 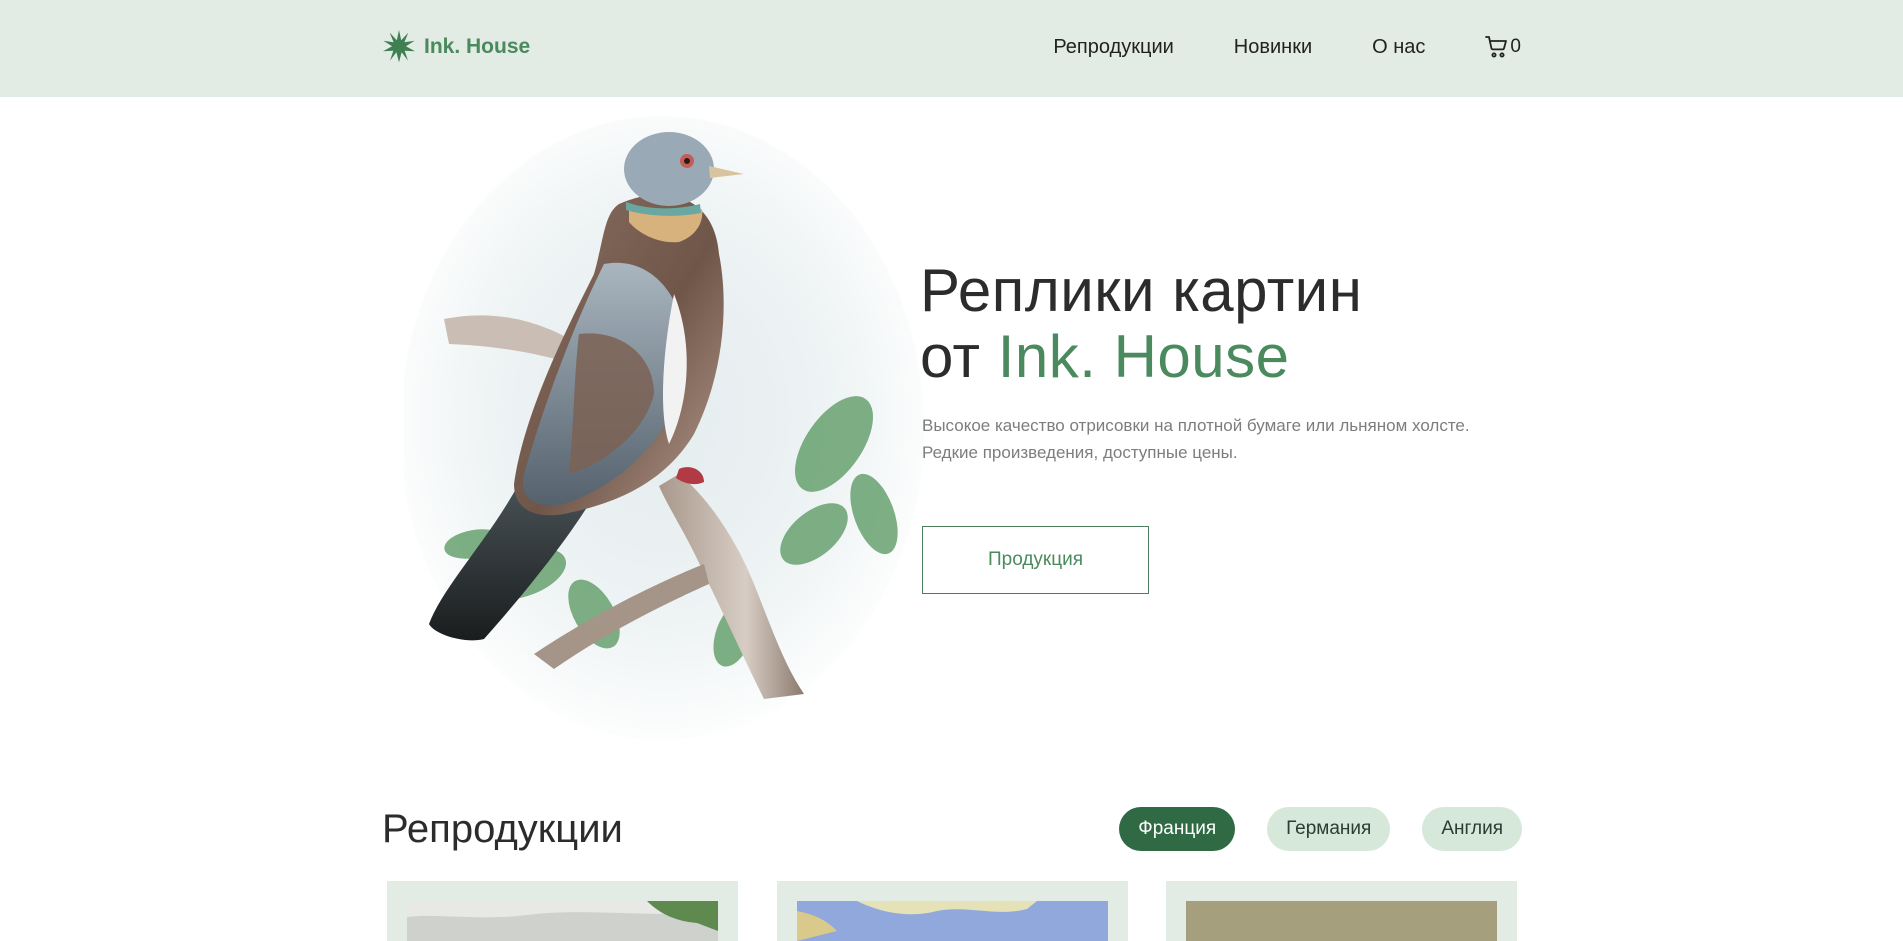 I want to click on cart-count: 0, so click(x=1515, y=46).